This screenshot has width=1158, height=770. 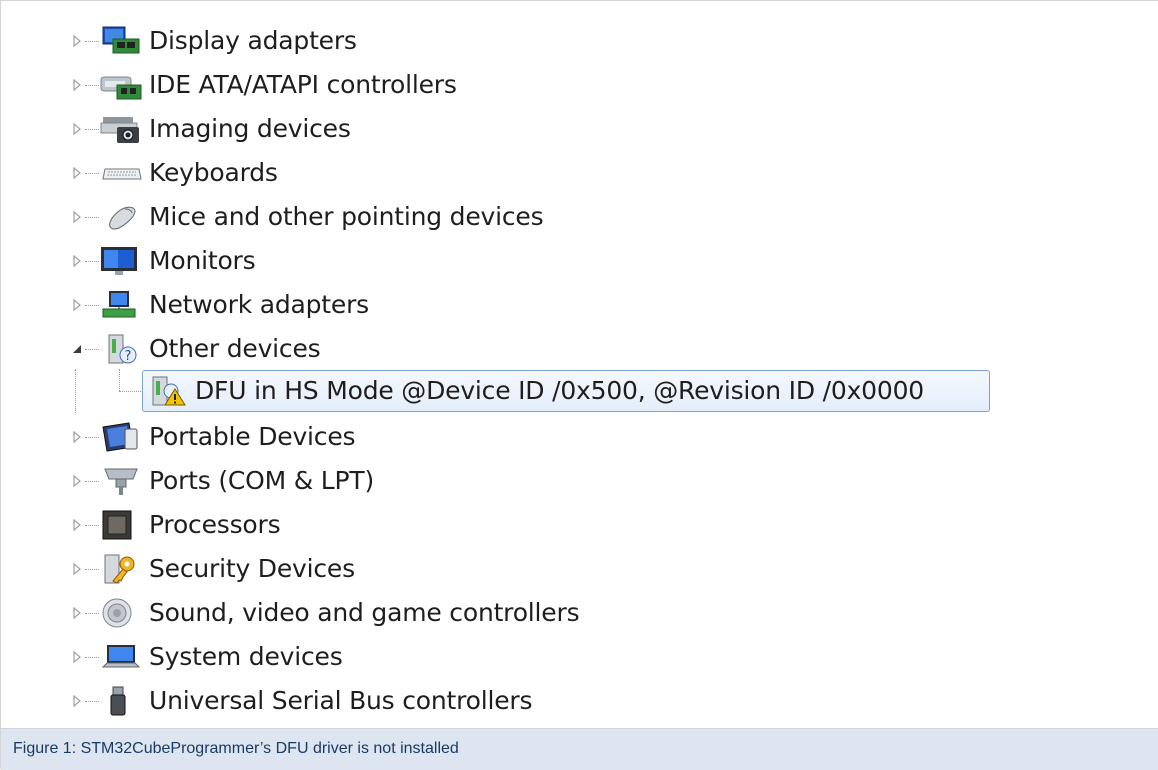 I want to click on ide-controller-icon, so click(x=121, y=88).